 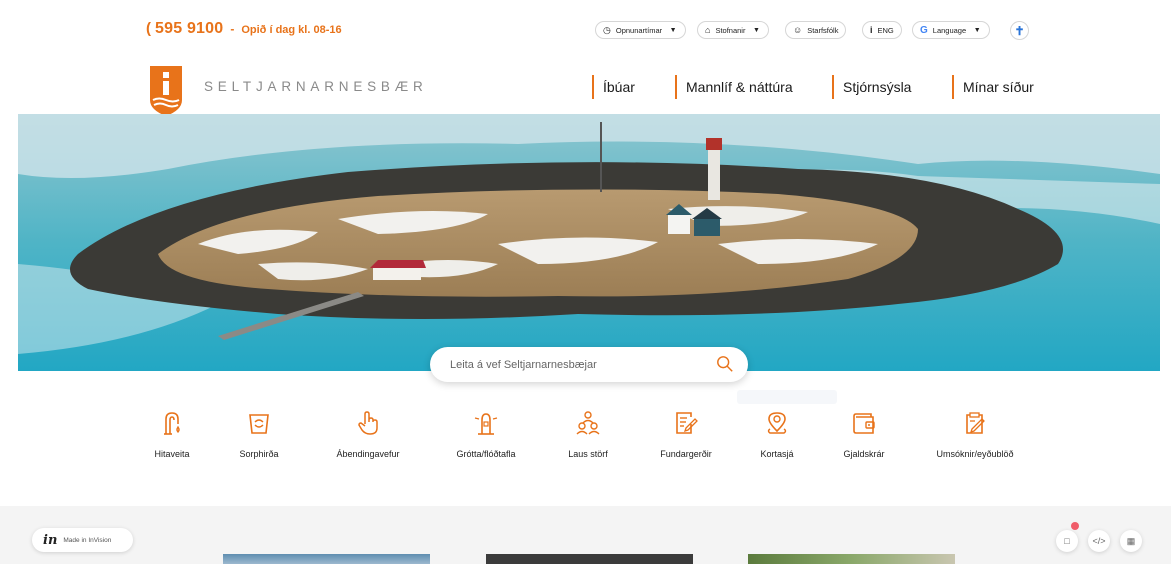 What do you see at coordinates (172, 454) in the screenshot?
I see `quicklink-label: Hitaveita` at bounding box center [172, 454].